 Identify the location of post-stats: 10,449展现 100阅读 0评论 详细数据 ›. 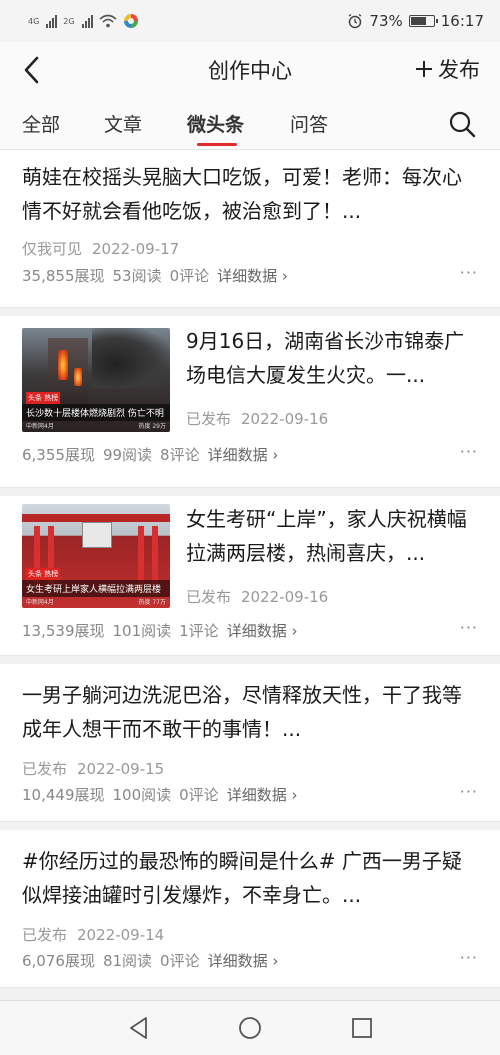
(163, 794).